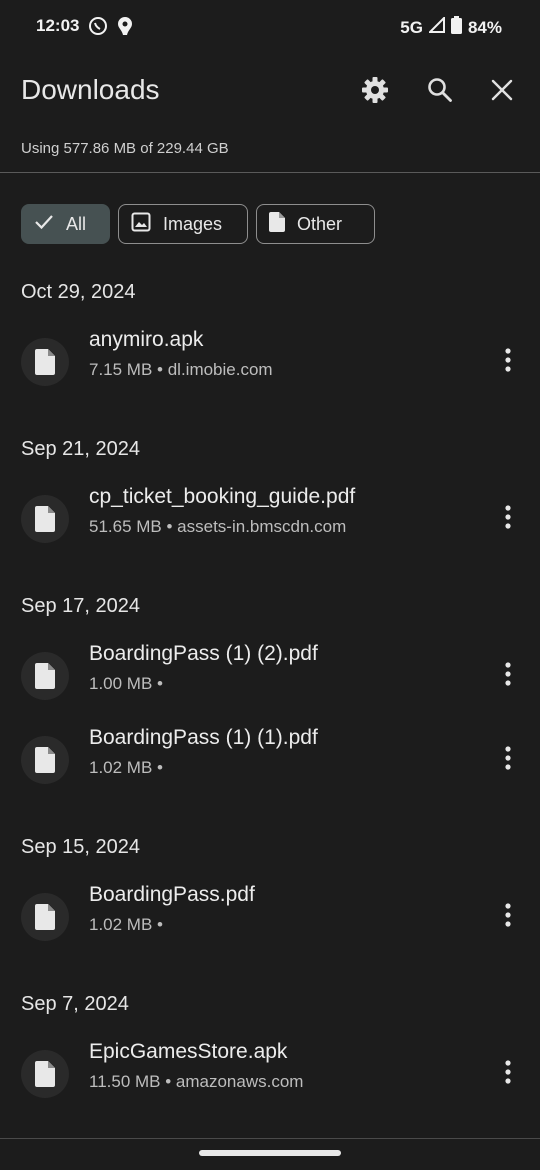  What do you see at coordinates (98, 28) in the screenshot?
I see `whatsapp-icon` at bounding box center [98, 28].